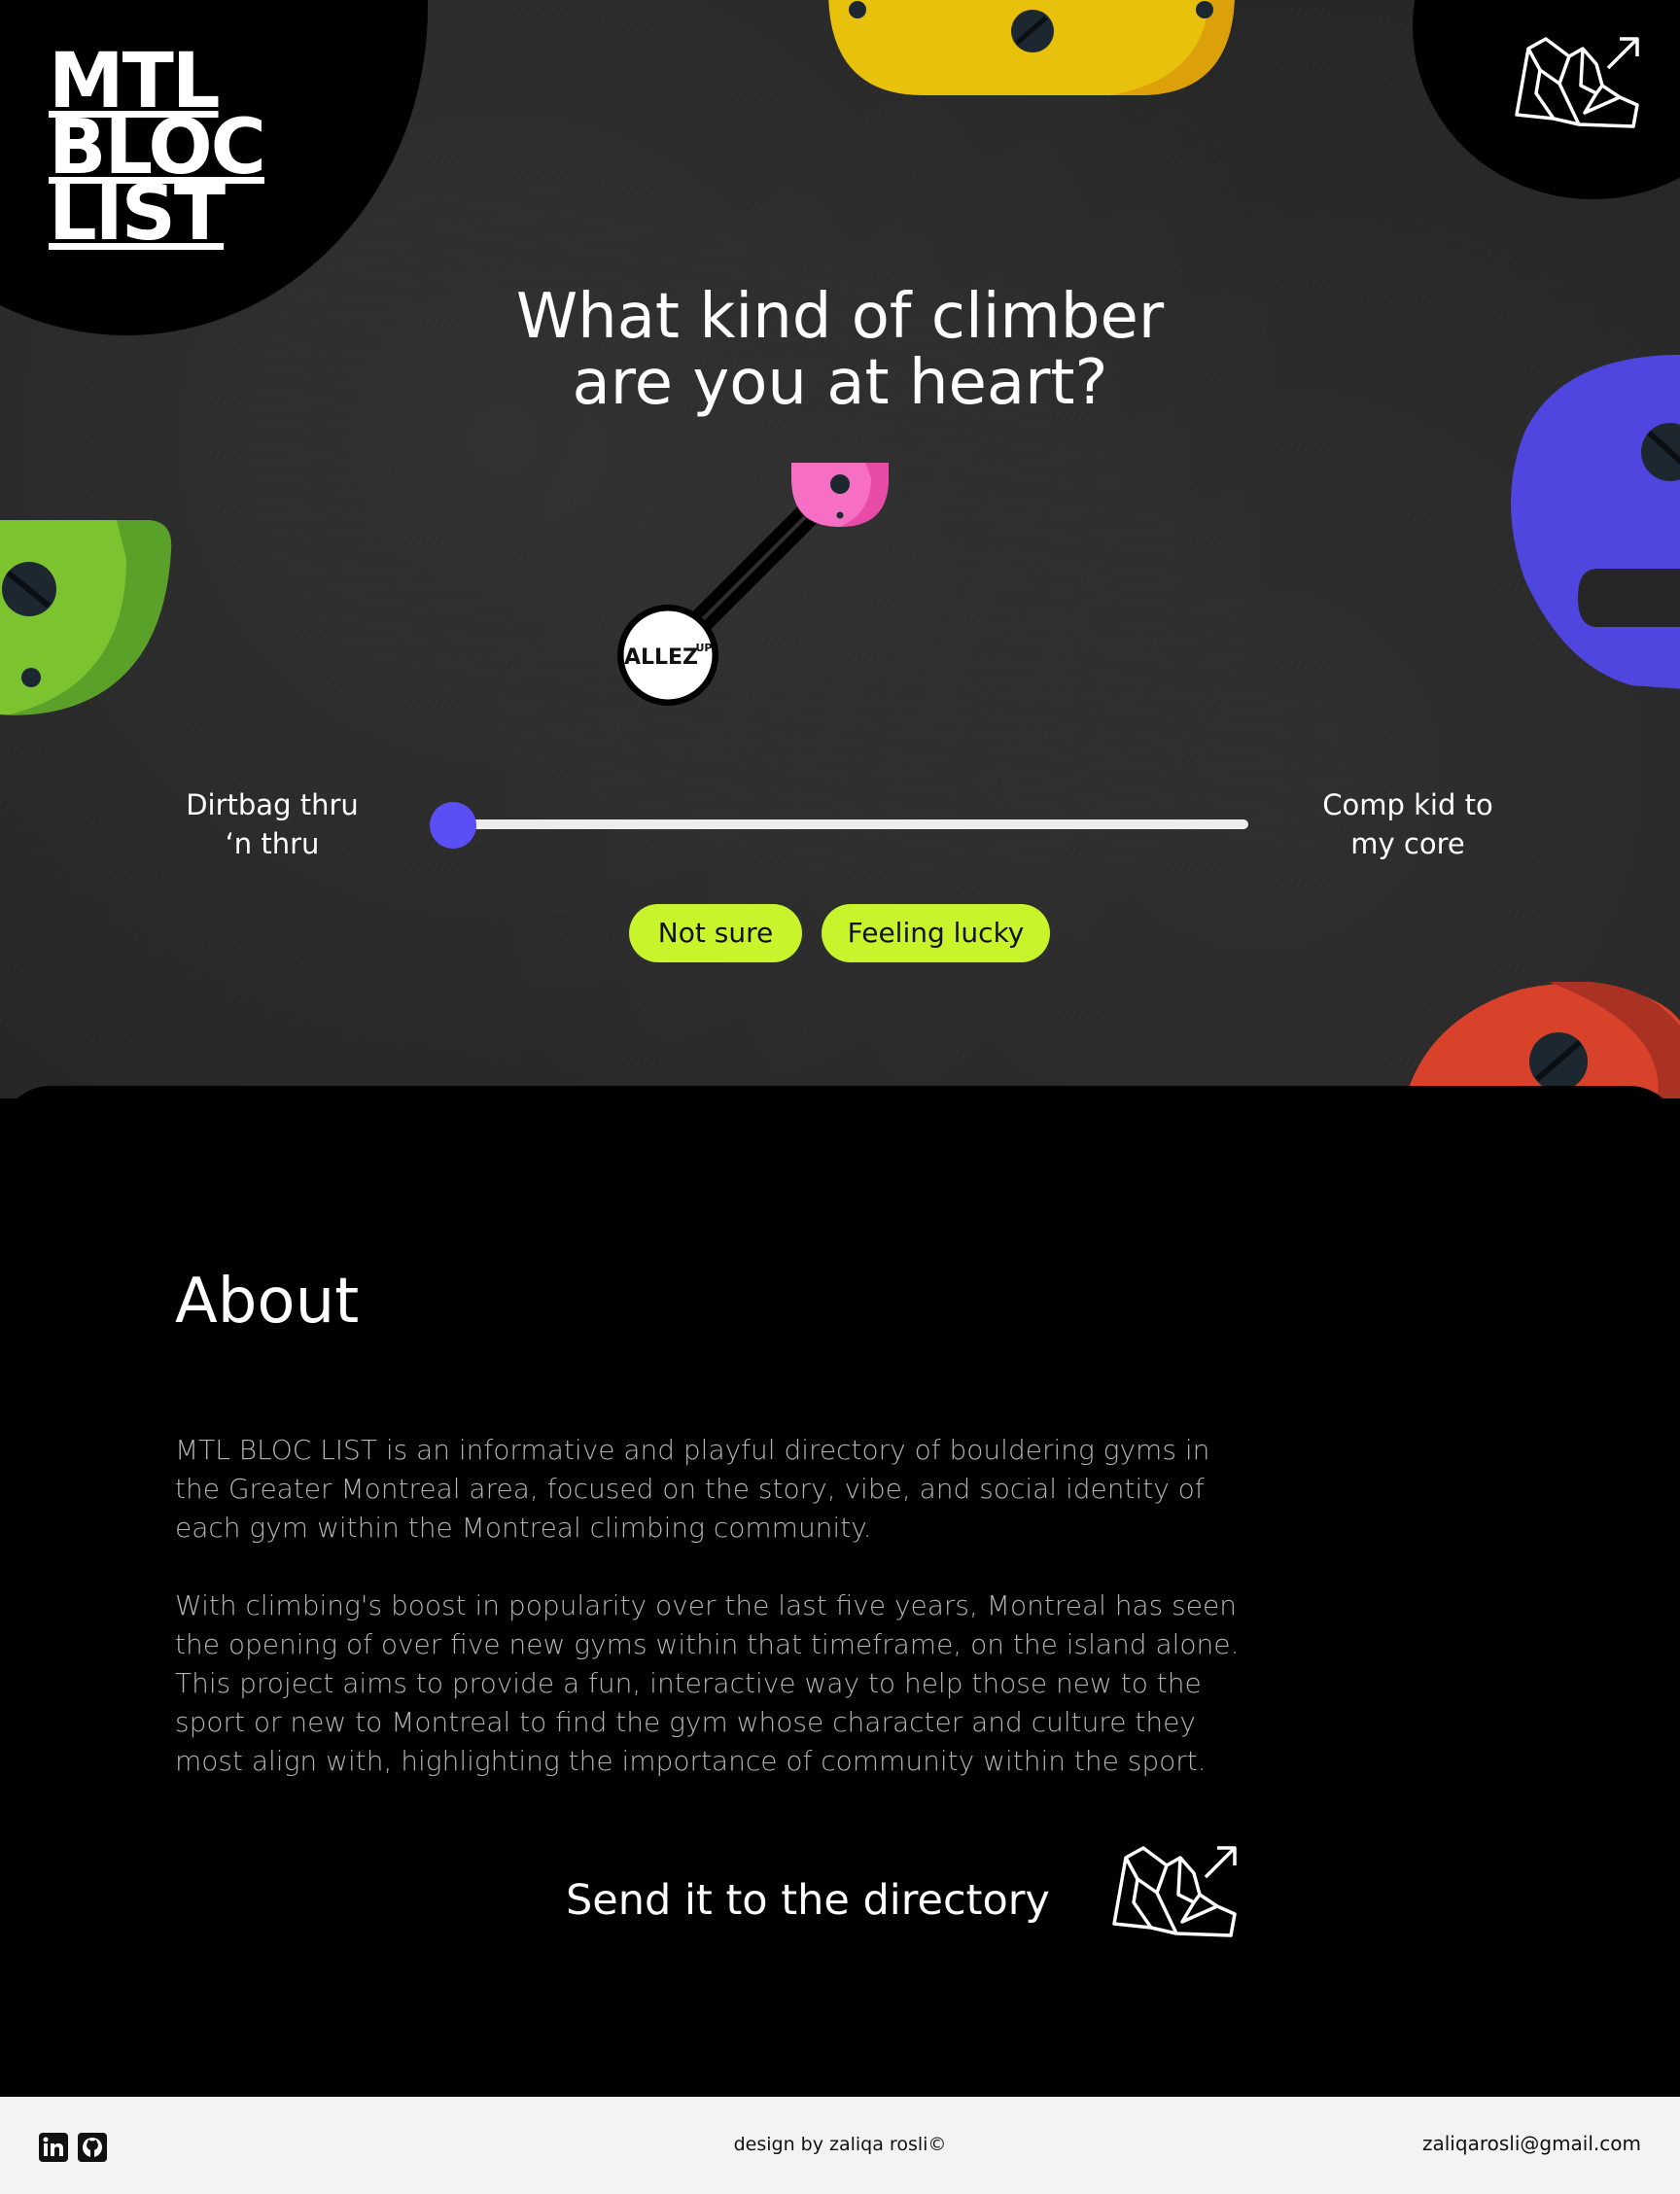 The height and width of the screenshot is (2194, 1680). Describe the element at coordinates (715, 933) in the screenshot. I see `not-sure-button: Not sure` at that location.